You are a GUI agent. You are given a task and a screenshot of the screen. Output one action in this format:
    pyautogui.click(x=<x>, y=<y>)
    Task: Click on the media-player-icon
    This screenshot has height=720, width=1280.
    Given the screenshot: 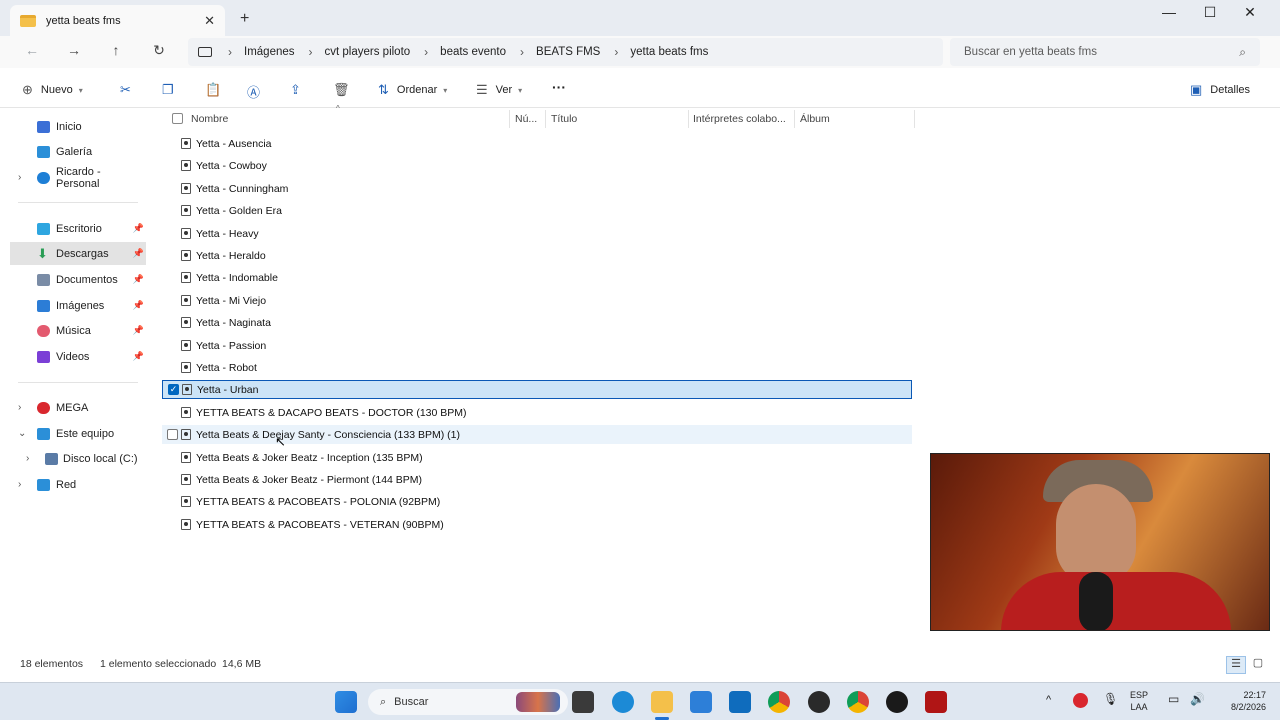 What is the action you would take?
    pyautogui.click(x=897, y=702)
    